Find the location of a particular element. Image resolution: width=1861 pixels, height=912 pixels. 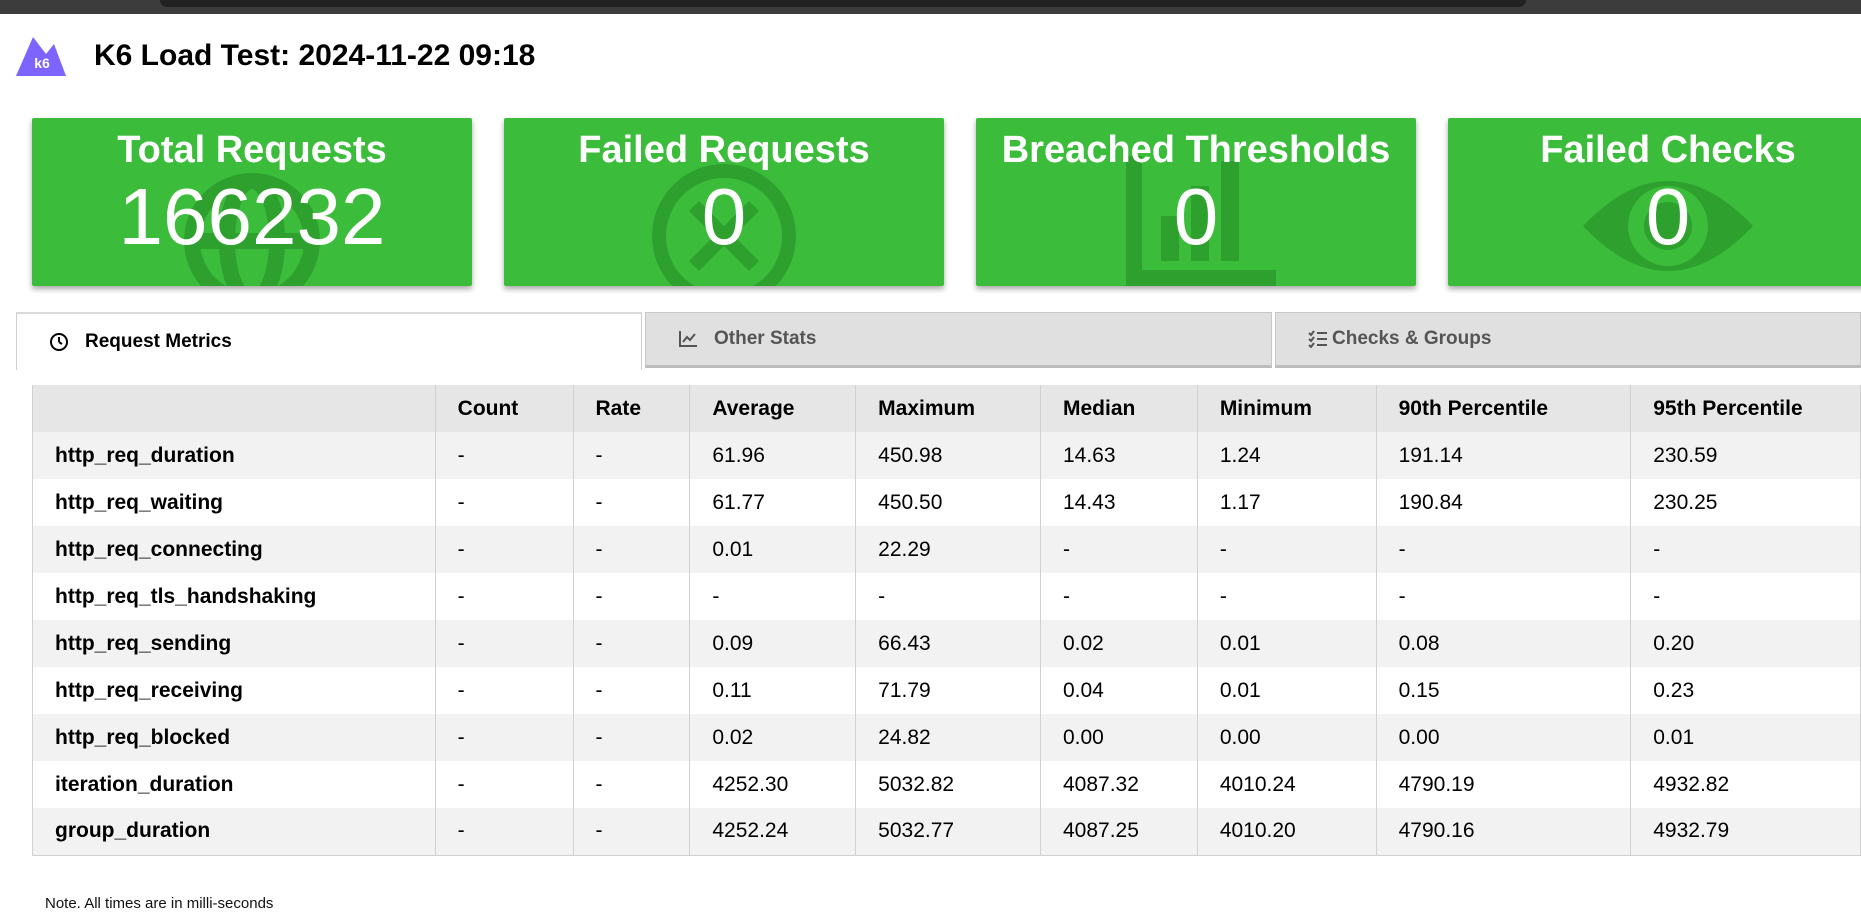

metric-value-cell: 4790.19 is located at coordinates (1504, 784).